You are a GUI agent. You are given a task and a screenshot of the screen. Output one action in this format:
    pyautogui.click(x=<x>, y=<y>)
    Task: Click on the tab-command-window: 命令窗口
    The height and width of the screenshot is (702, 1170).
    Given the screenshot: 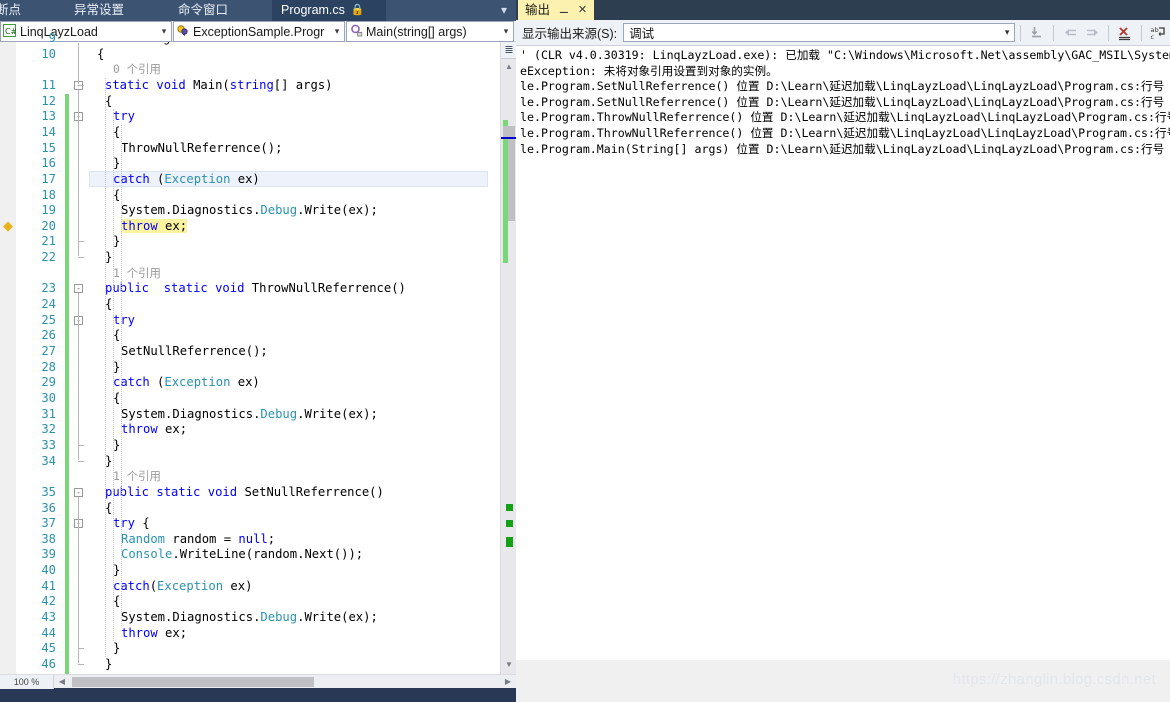 What is the action you would take?
    pyautogui.click(x=203, y=10)
    